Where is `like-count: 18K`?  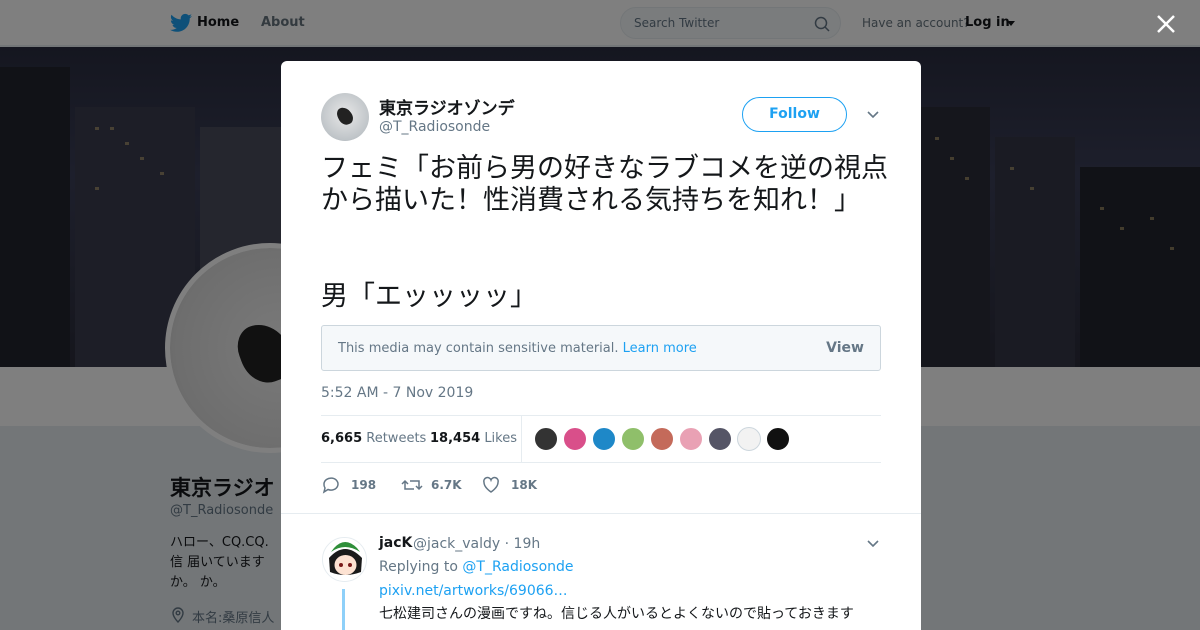 like-count: 18K is located at coordinates (524, 485).